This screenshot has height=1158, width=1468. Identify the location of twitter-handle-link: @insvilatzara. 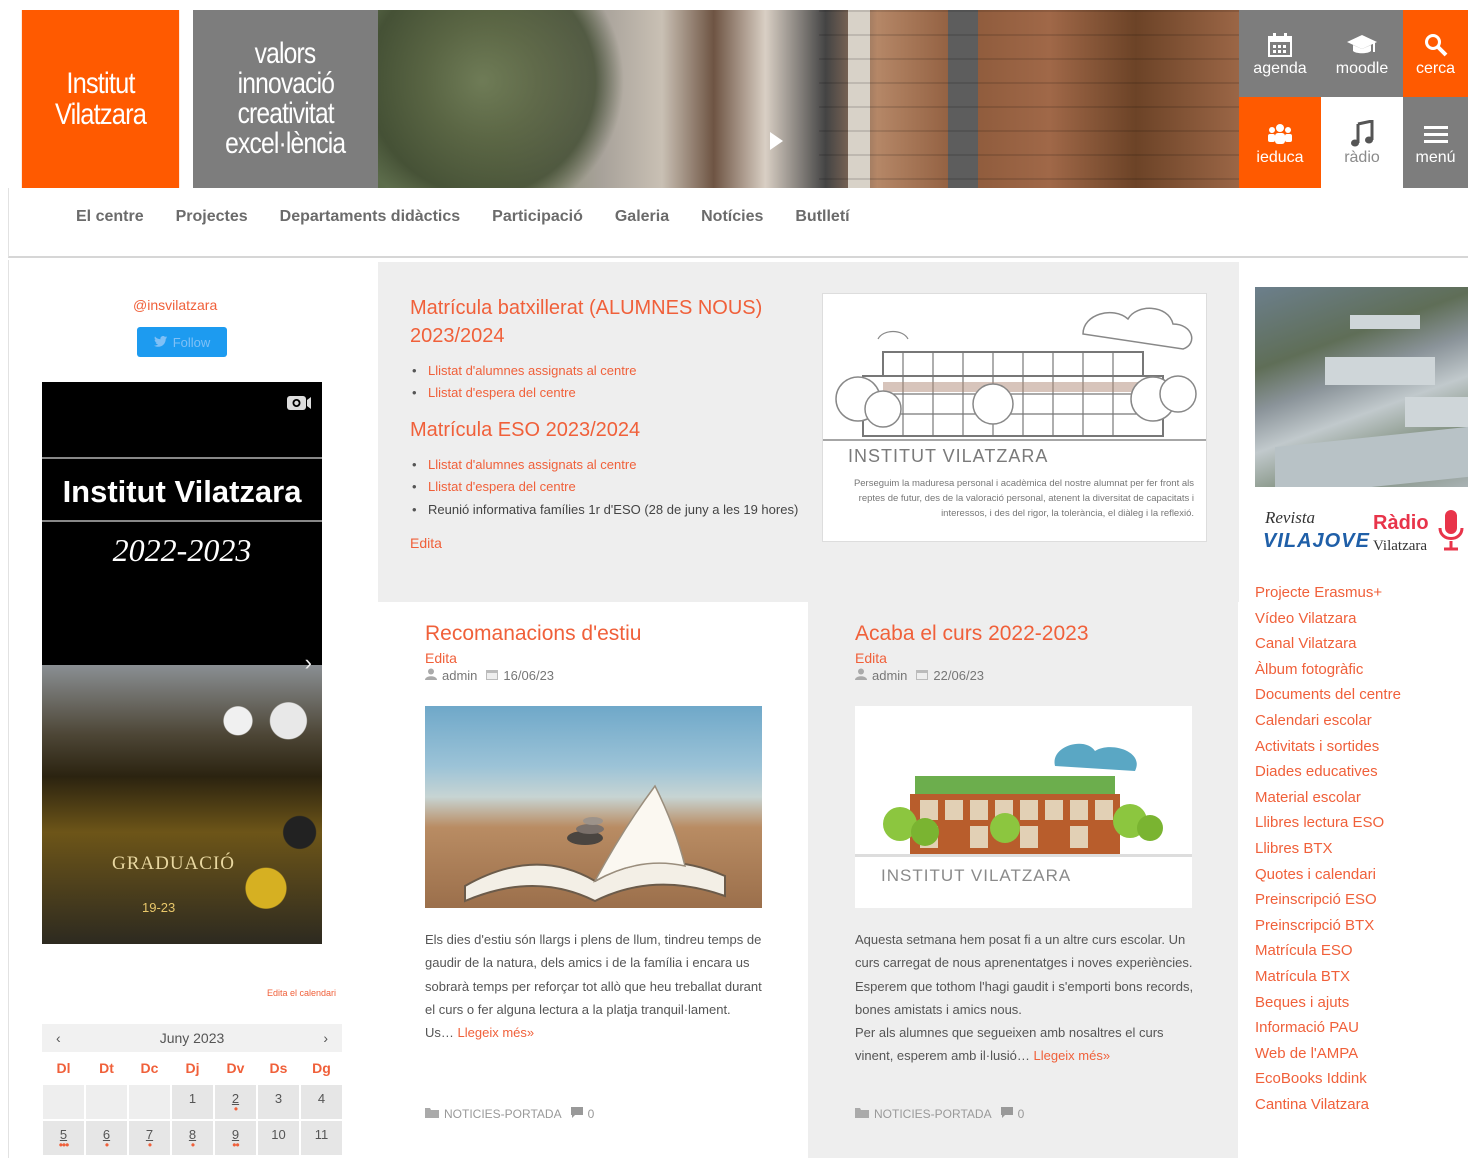
(175, 305).